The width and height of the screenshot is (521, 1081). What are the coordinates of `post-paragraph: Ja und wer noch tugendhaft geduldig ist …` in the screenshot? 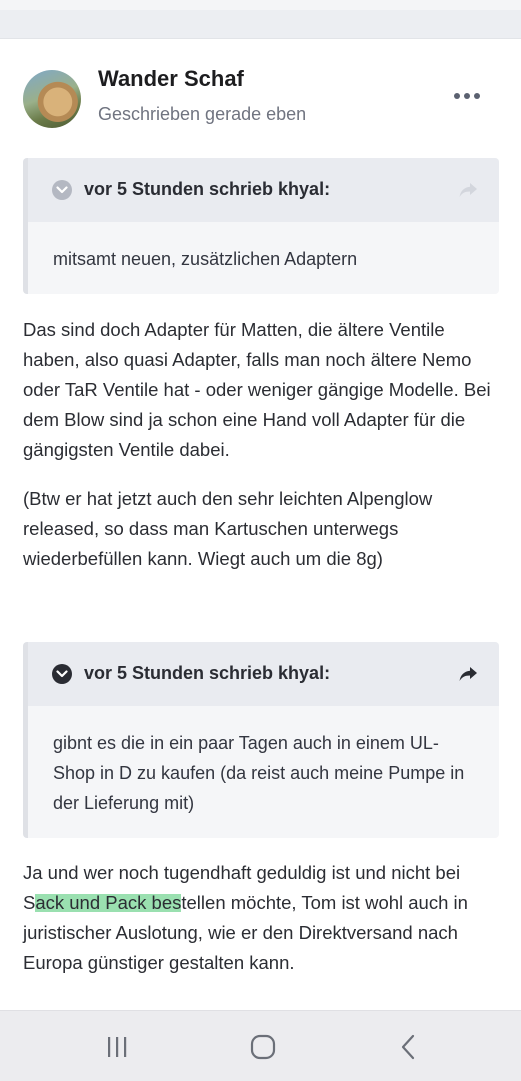 It's located at (263, 918).